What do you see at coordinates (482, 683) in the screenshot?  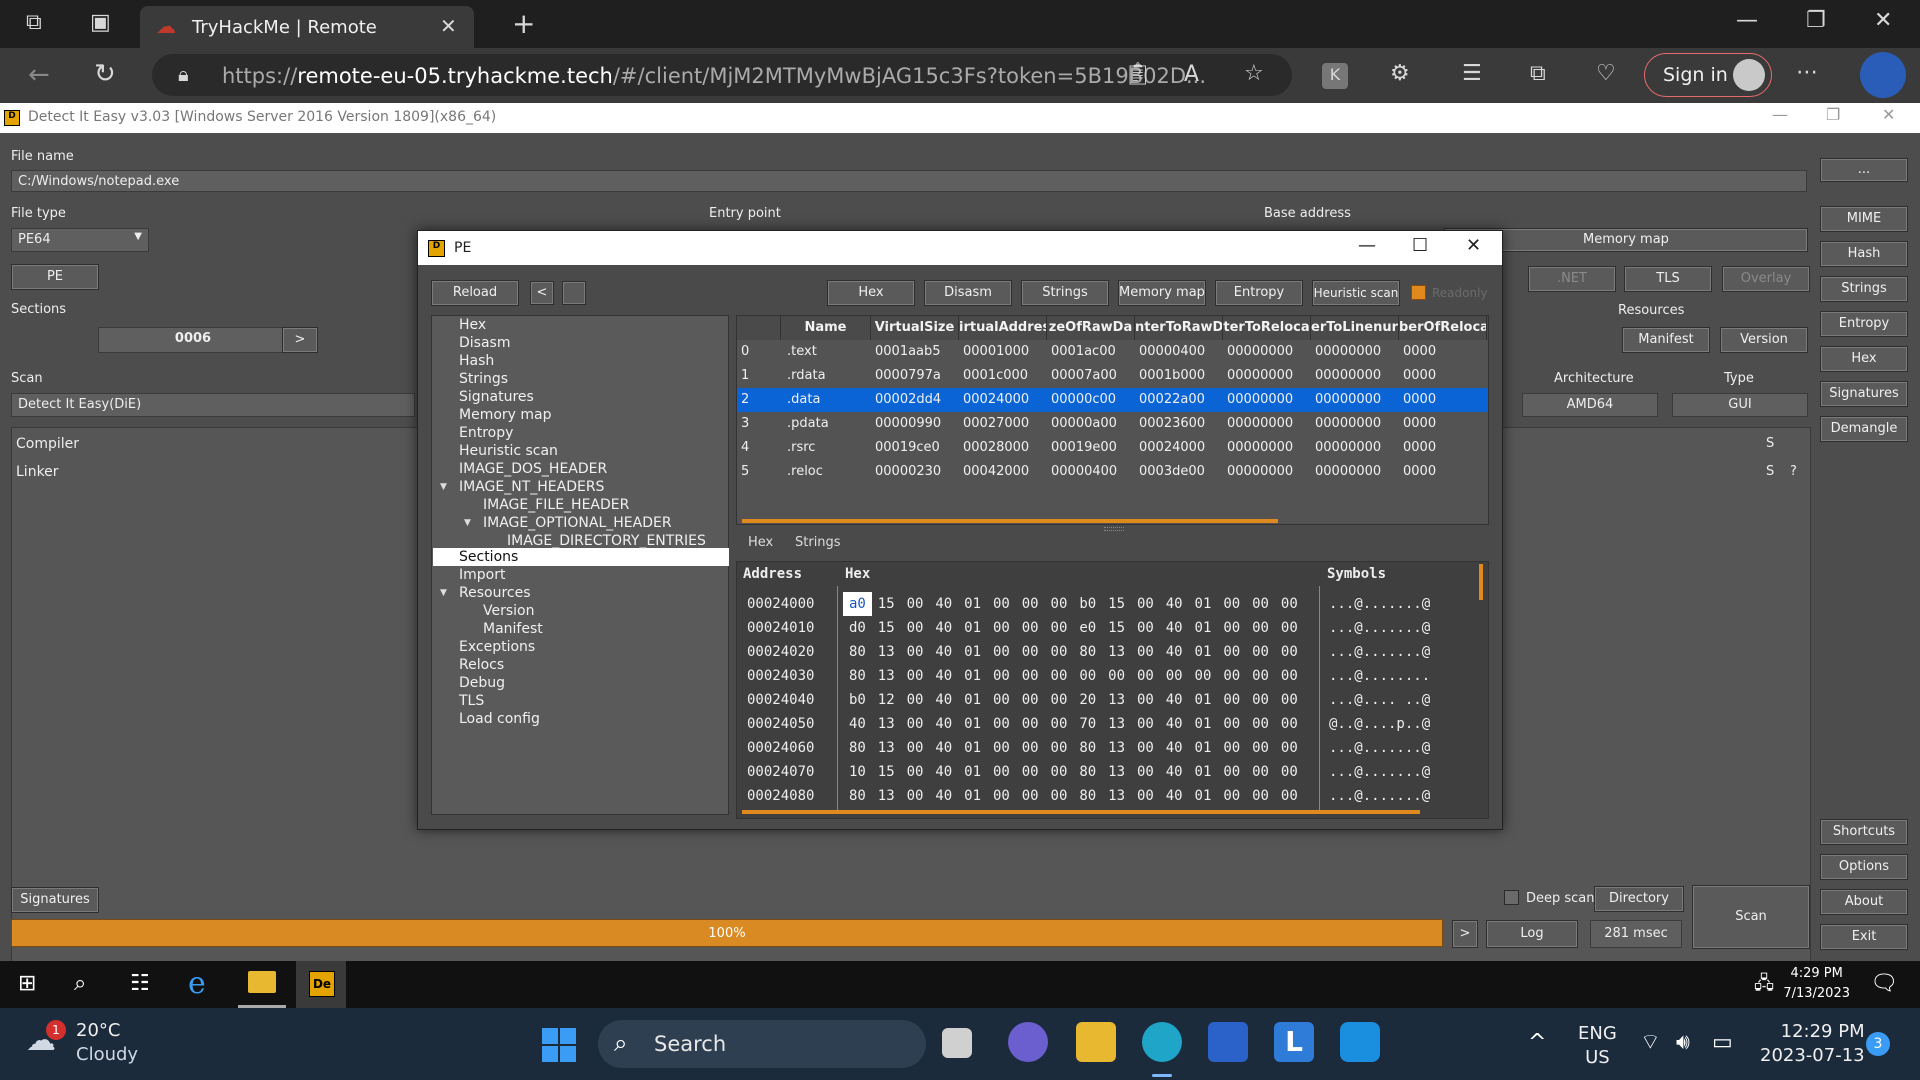 I see `tree-item-debug: Debug` at bounding box center [482, 683].